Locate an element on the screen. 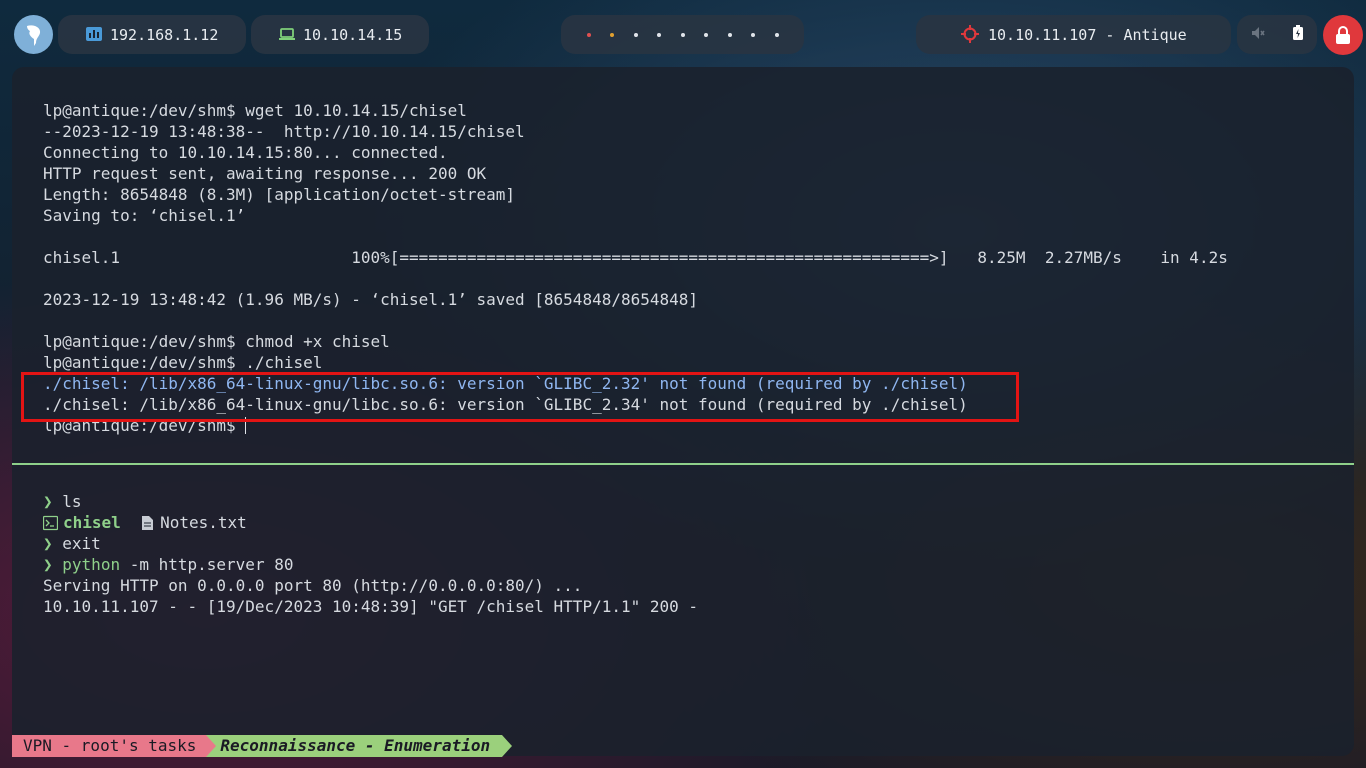 The width and height of the screenshot is (1366, 768). parrot-logo-icon is located at coordinates (33, 34).